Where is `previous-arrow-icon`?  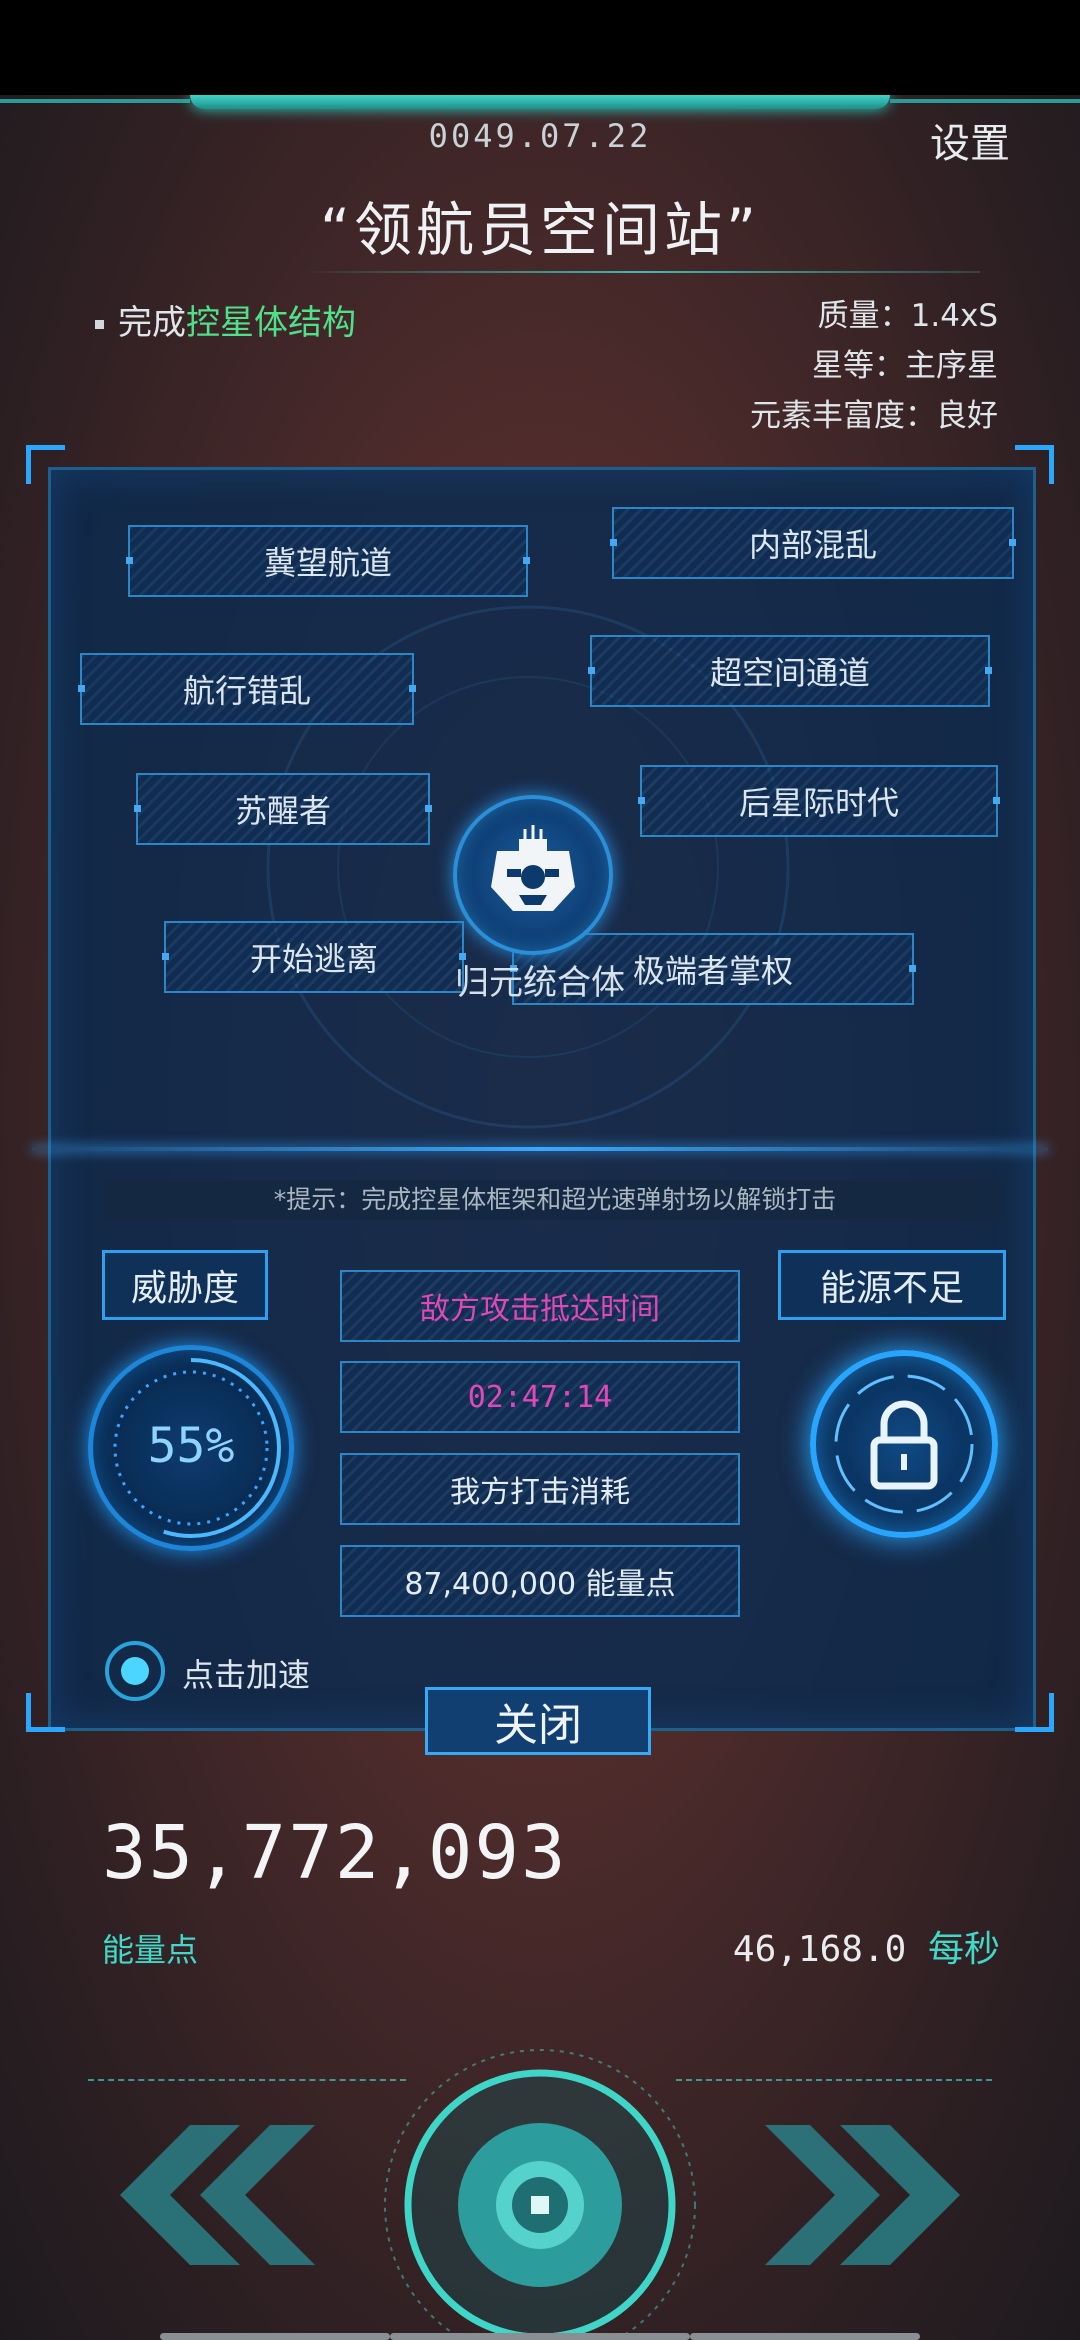
previous-arrow-icon is located at coordinates (210, 2195).